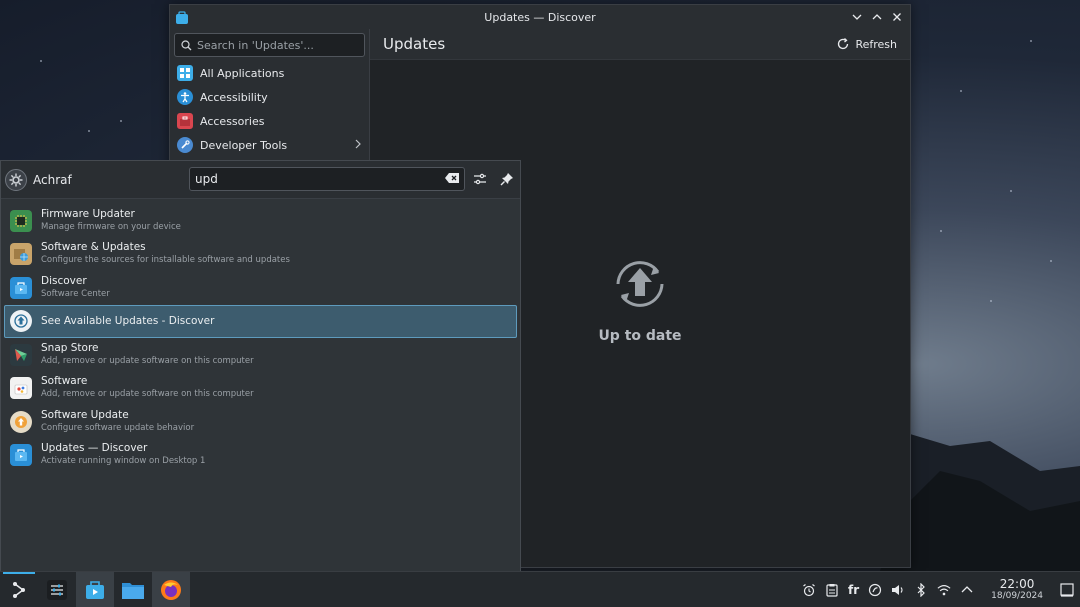  Describe the element at coordinates (234, 97) in the screenshot. I see `sidebar-item-label: Accessibility` at that location.